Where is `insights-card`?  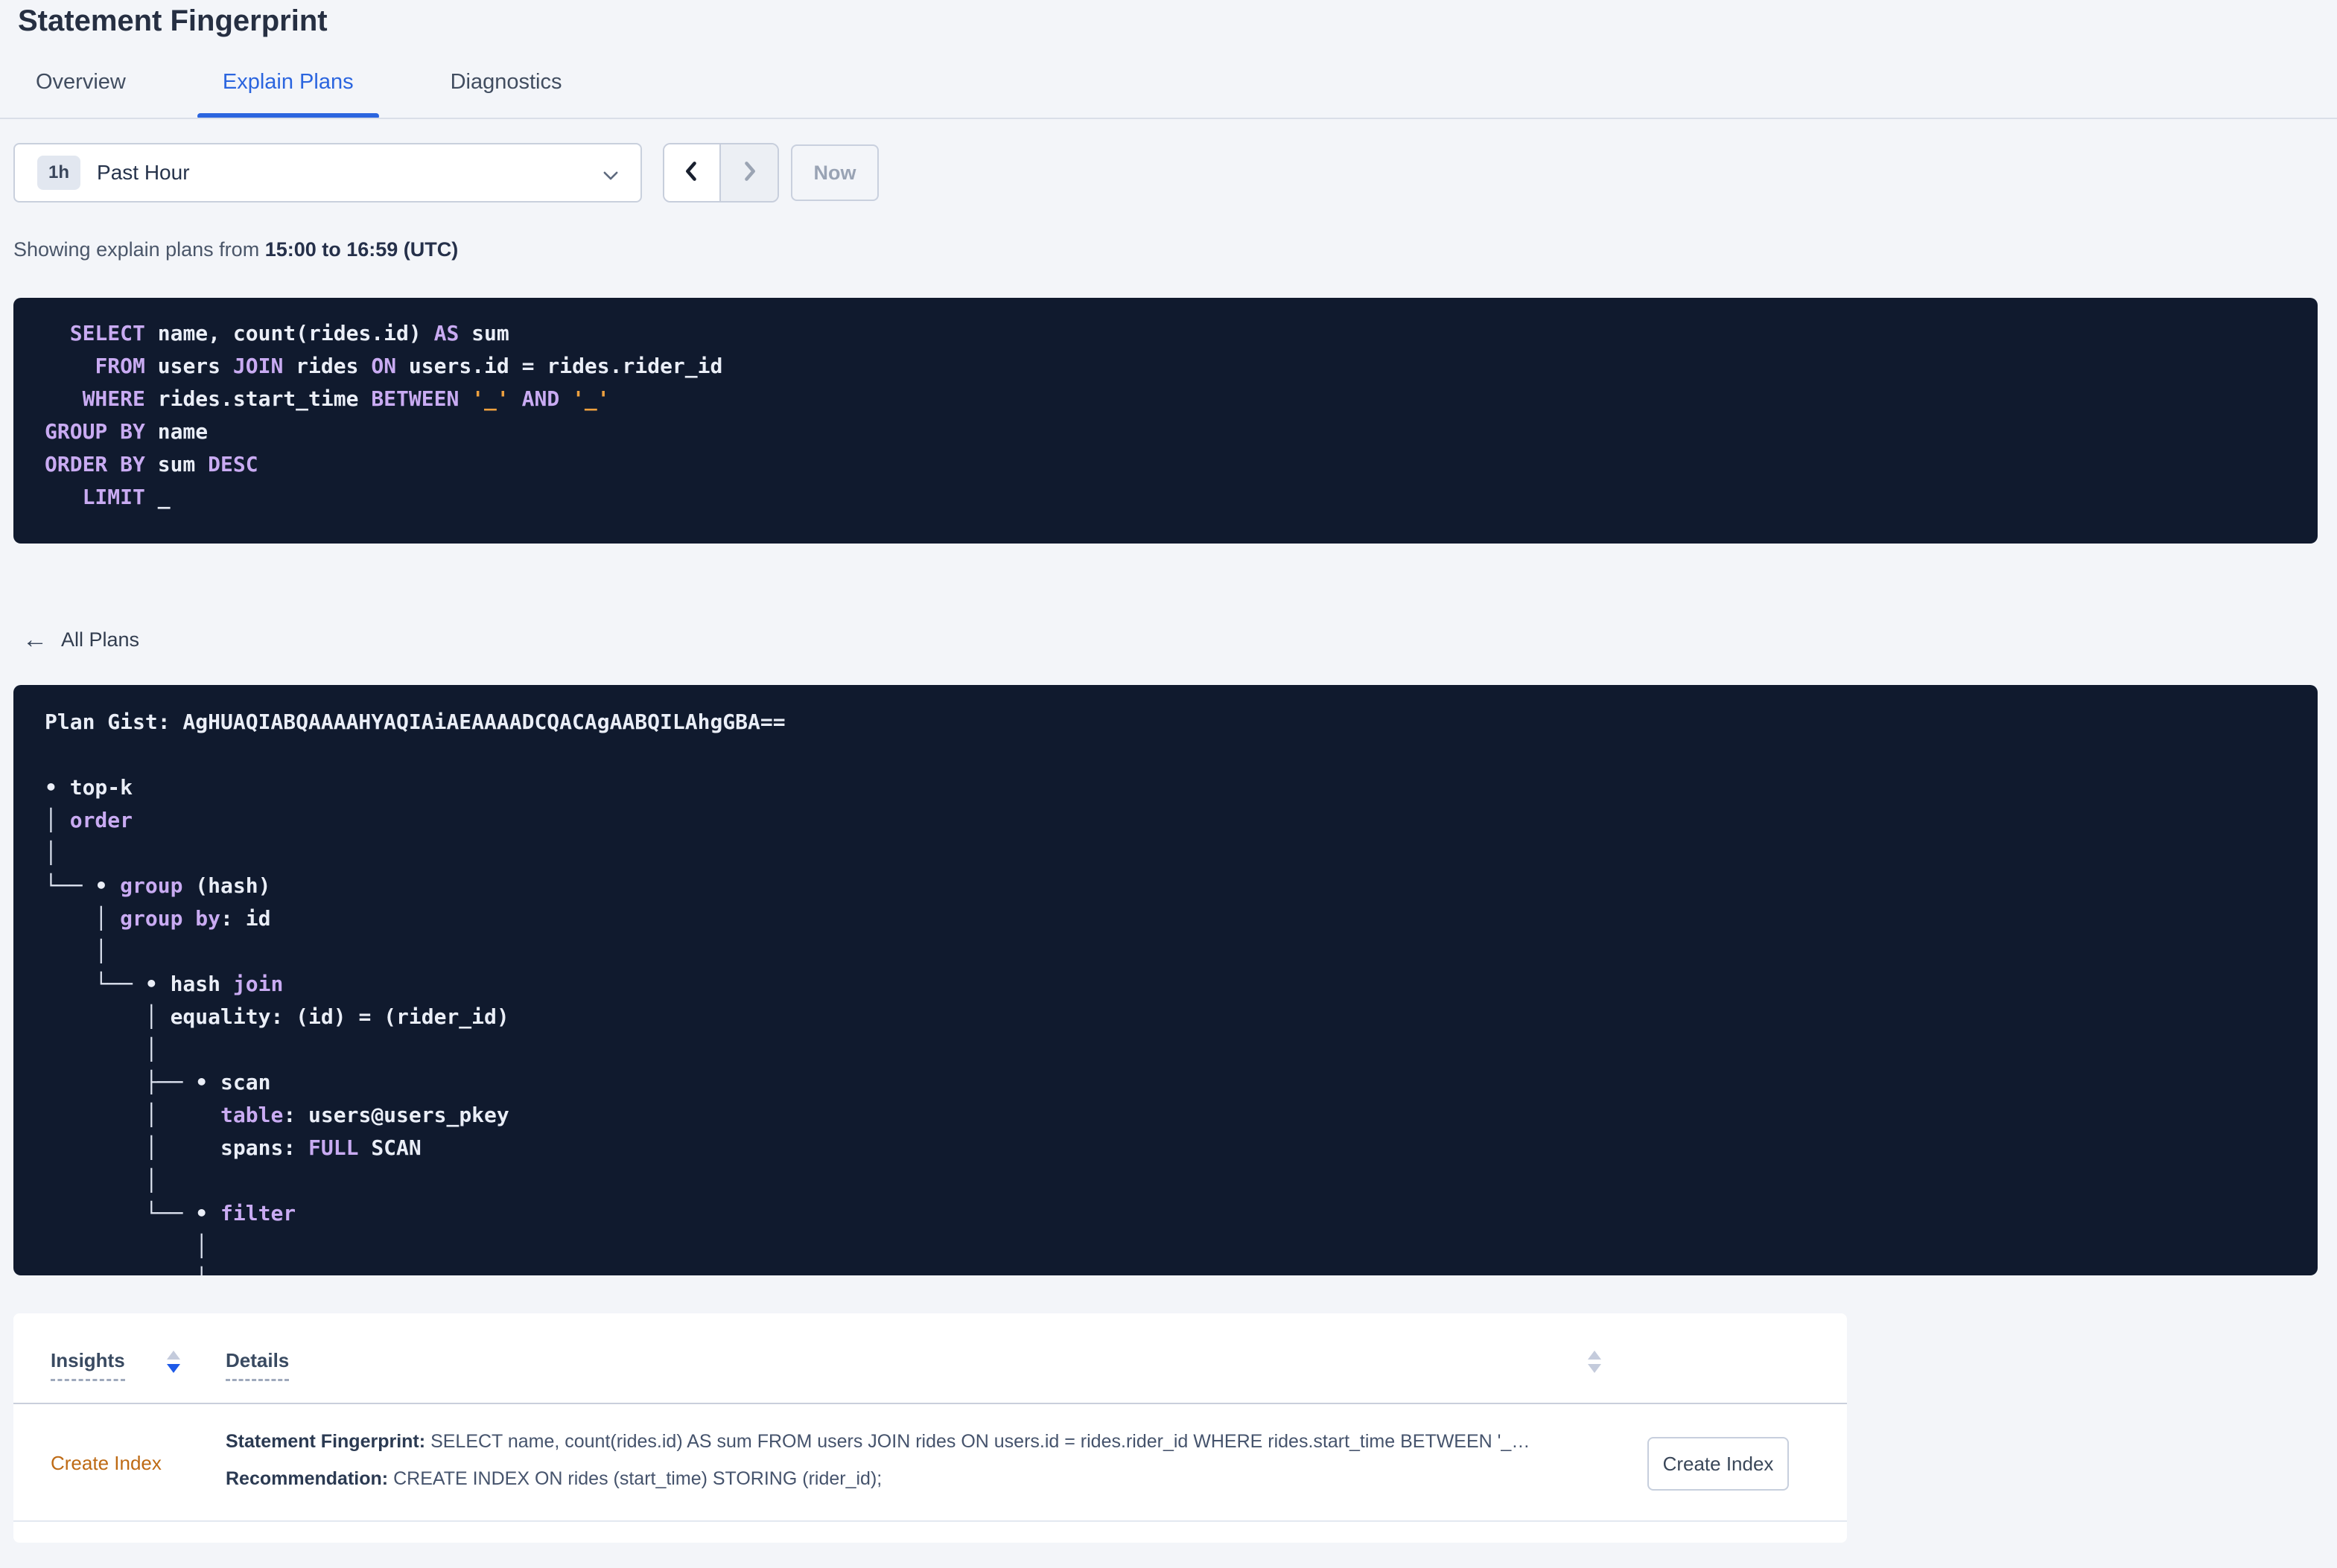 insights-card is located at coordinates (930, 1428).